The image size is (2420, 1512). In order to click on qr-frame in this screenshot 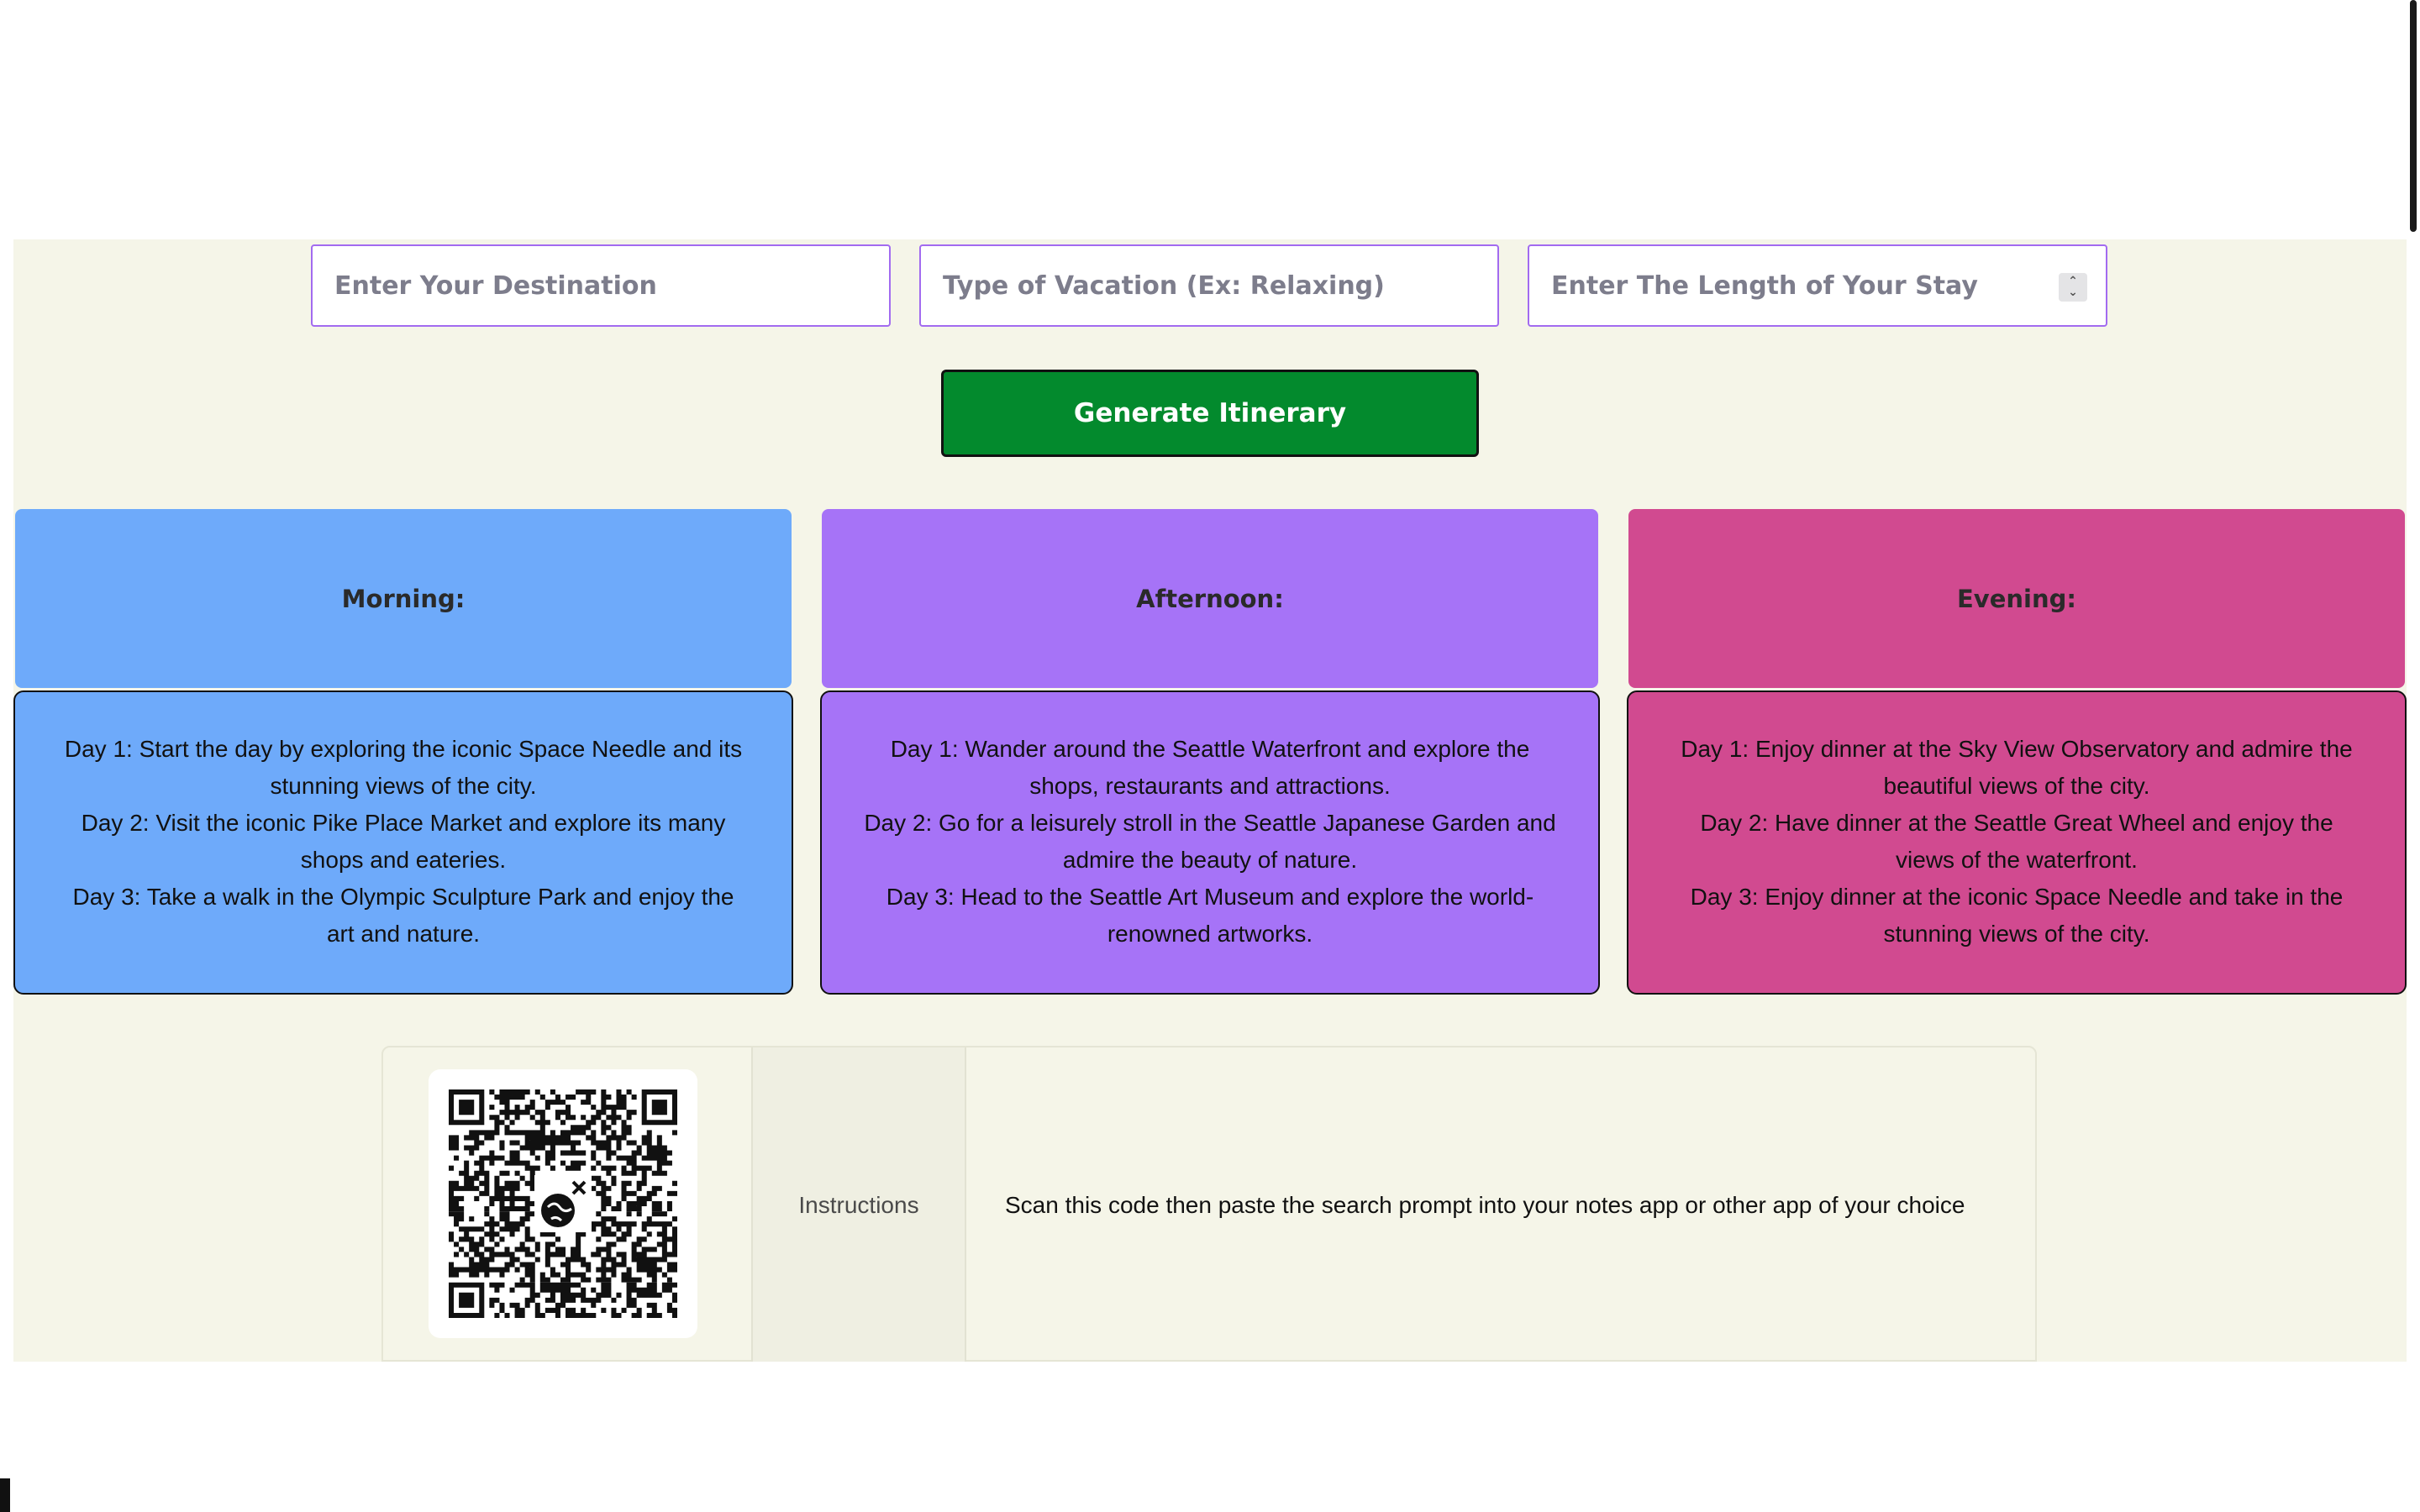, I will do `click(563, 1203)`.